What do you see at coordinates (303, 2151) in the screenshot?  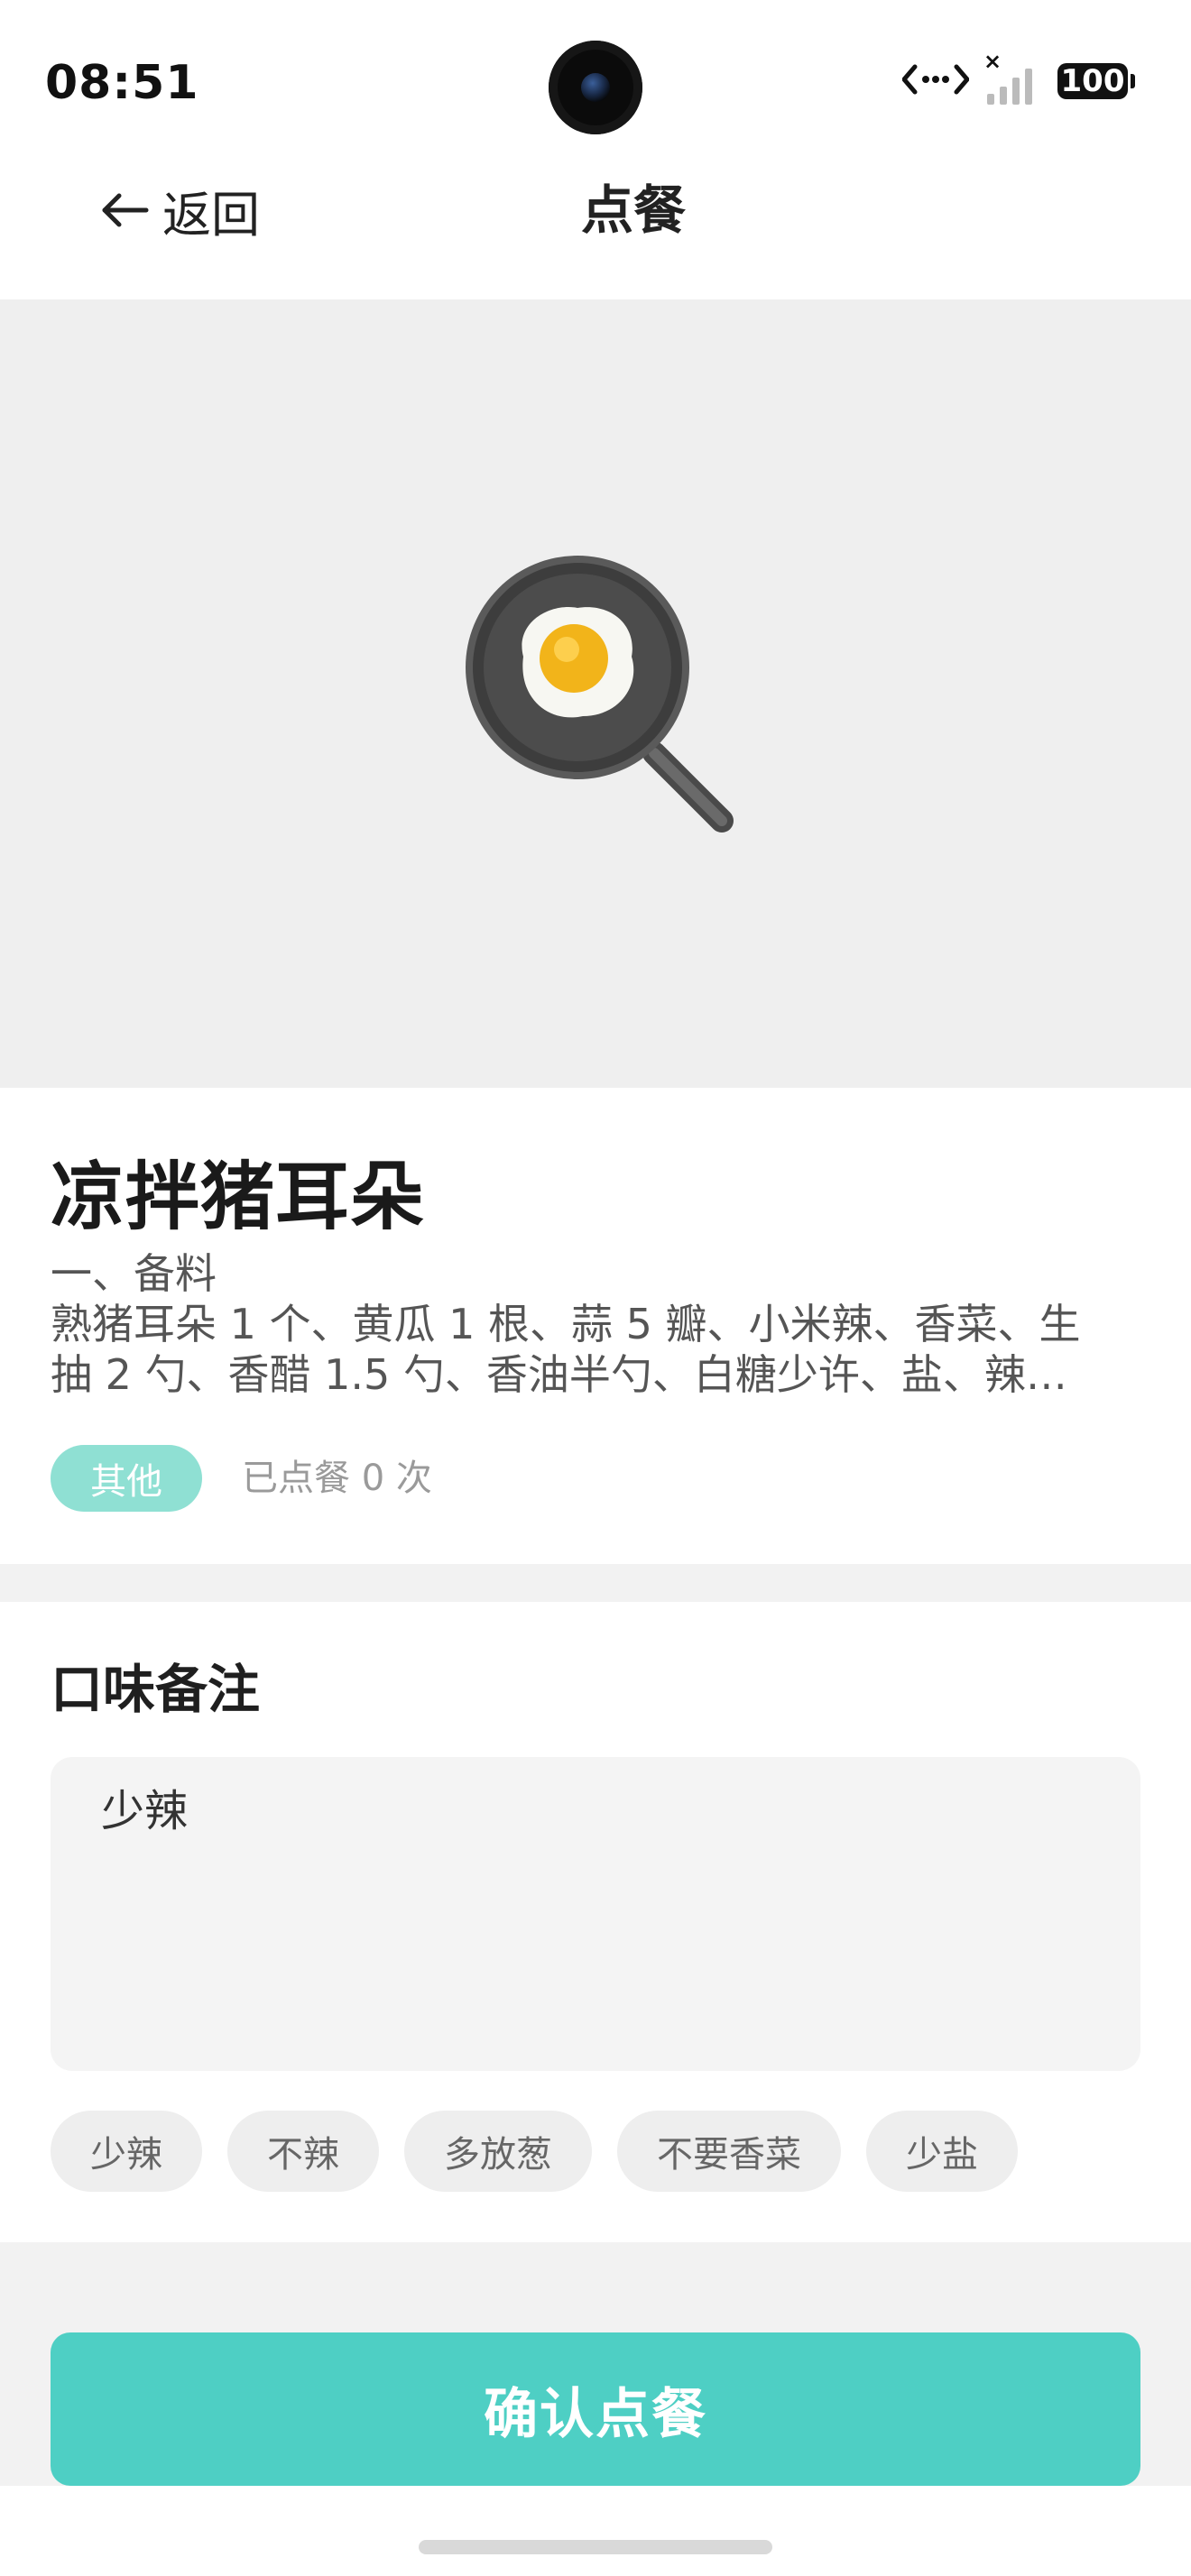 I see `quick-note-chip: 不辣` at bounding box center [303, 2151].